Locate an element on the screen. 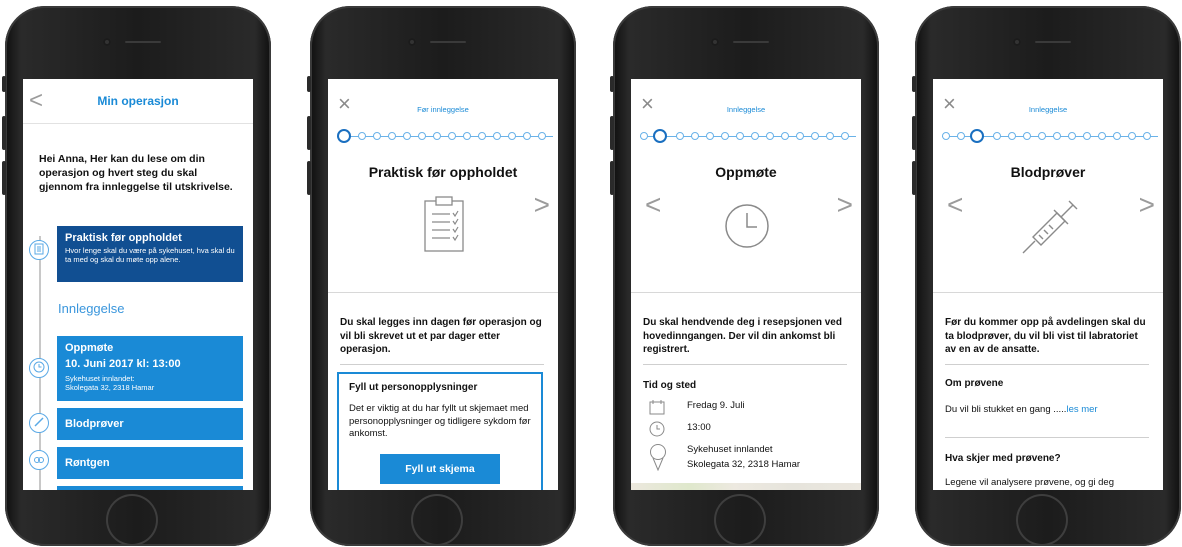 The height and width of the screenshot is (547, 1182). card-rontgen: Røntgen is located at coordinates (150, 463).